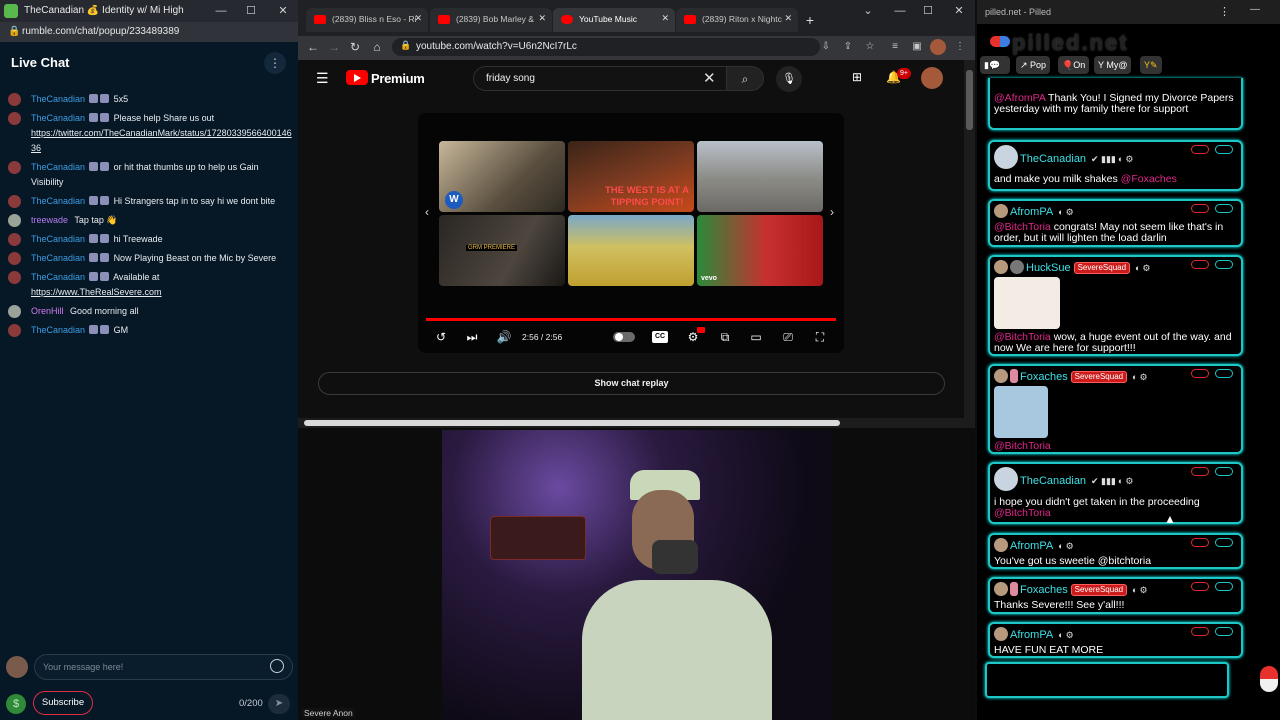 Image resolution: width=1280 pixels, height=720 pixels. I want to click on microphone-icon: 🎙, so click(789, 79).